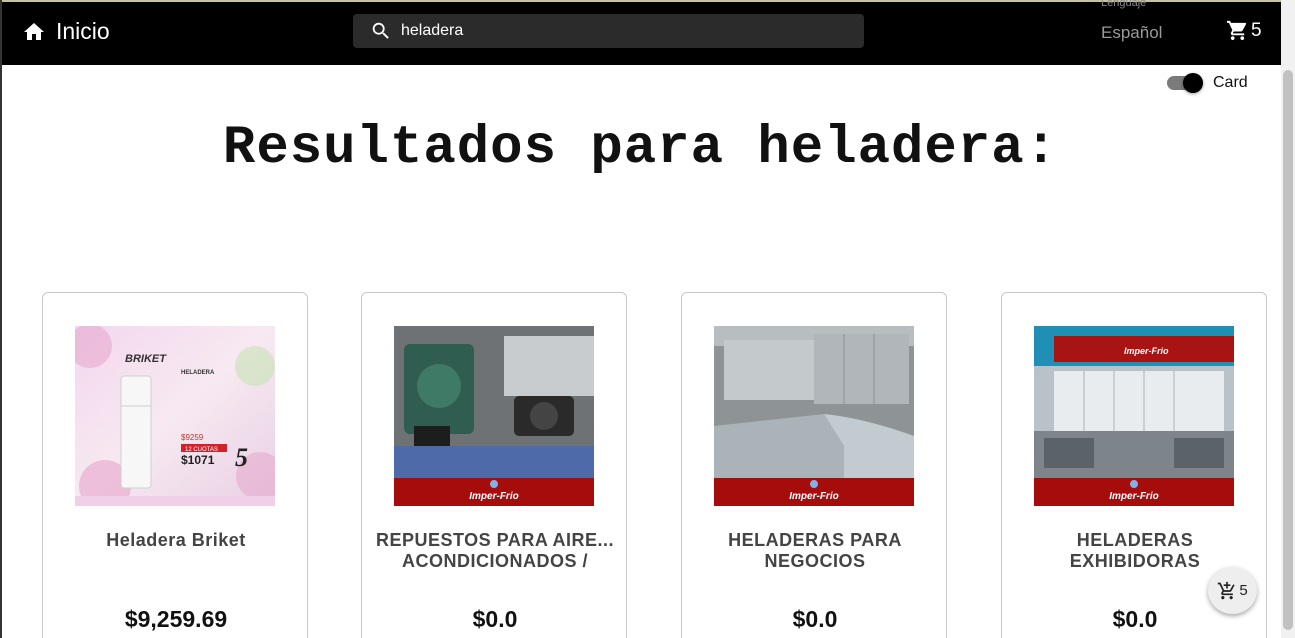 The image size is (1295, 638). What do you see at coordinates (1131, 21) in the screenshot?
I see `language-selector: Lenguaje Español` at bounding box center [1131, 21].